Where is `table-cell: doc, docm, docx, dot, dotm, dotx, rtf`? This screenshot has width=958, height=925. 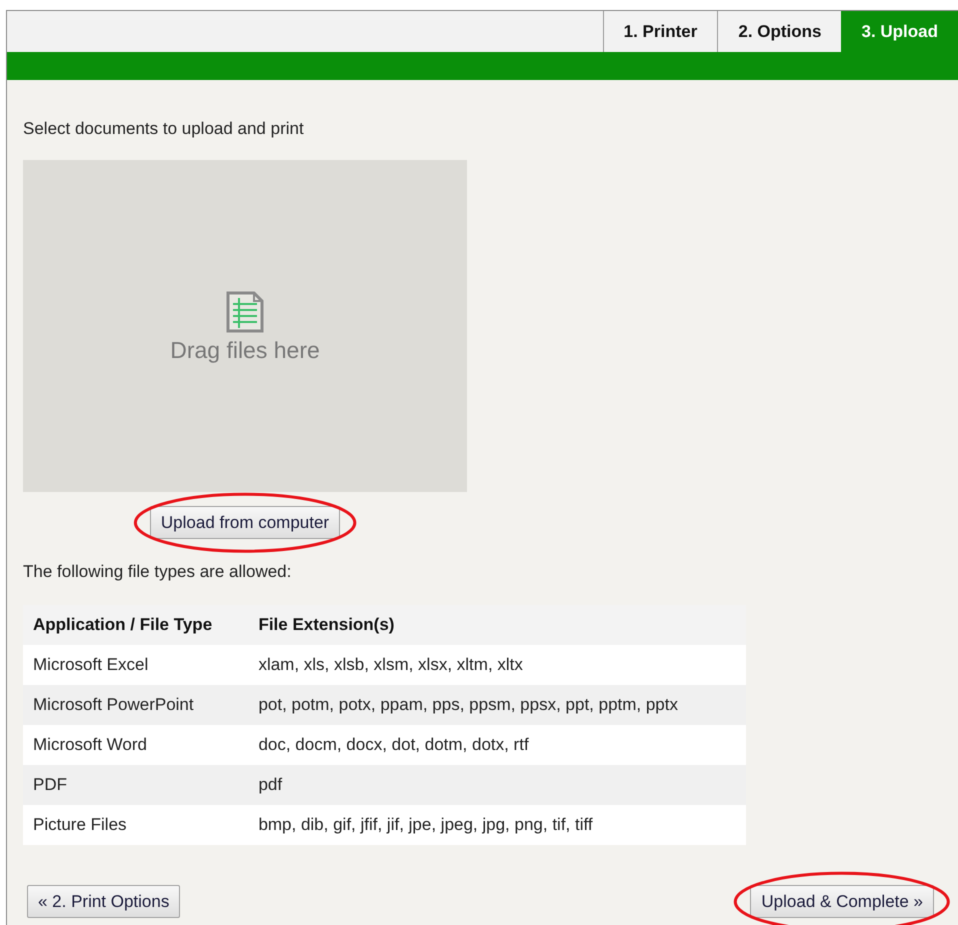
table-cell: doc, docm, docx, dot, dotm, dotx, rtf is located at coordinates (497, 744).